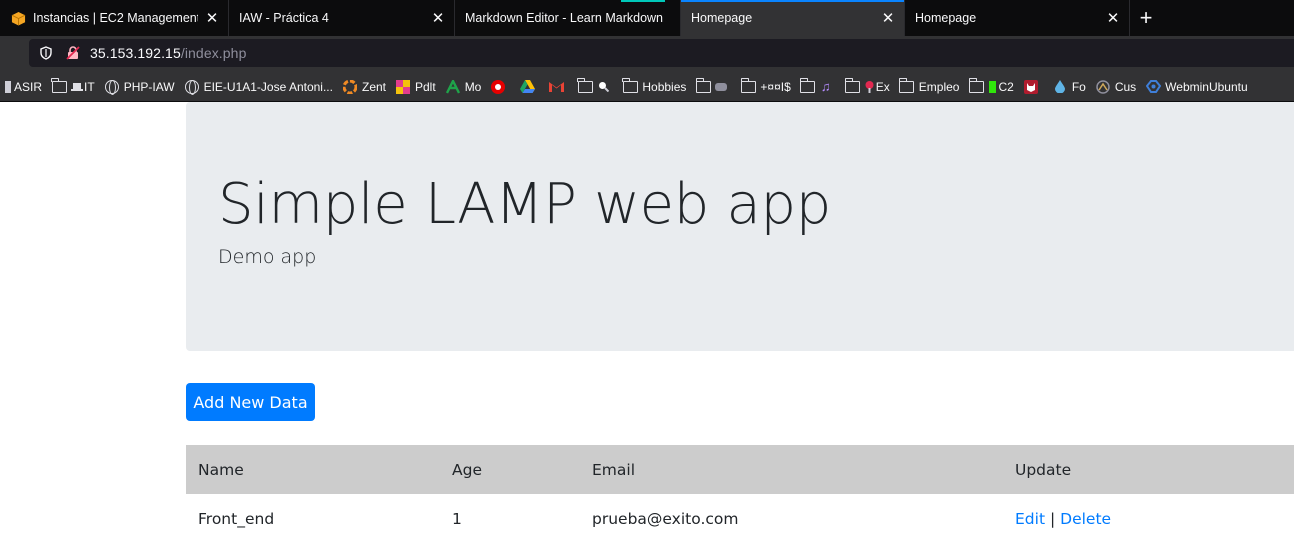 The height and width of the screenshot is (545, 1294). Describe the element at coordinates (267, 257) in the screenshot. I see `page-subtitle: Demo app` at that location.